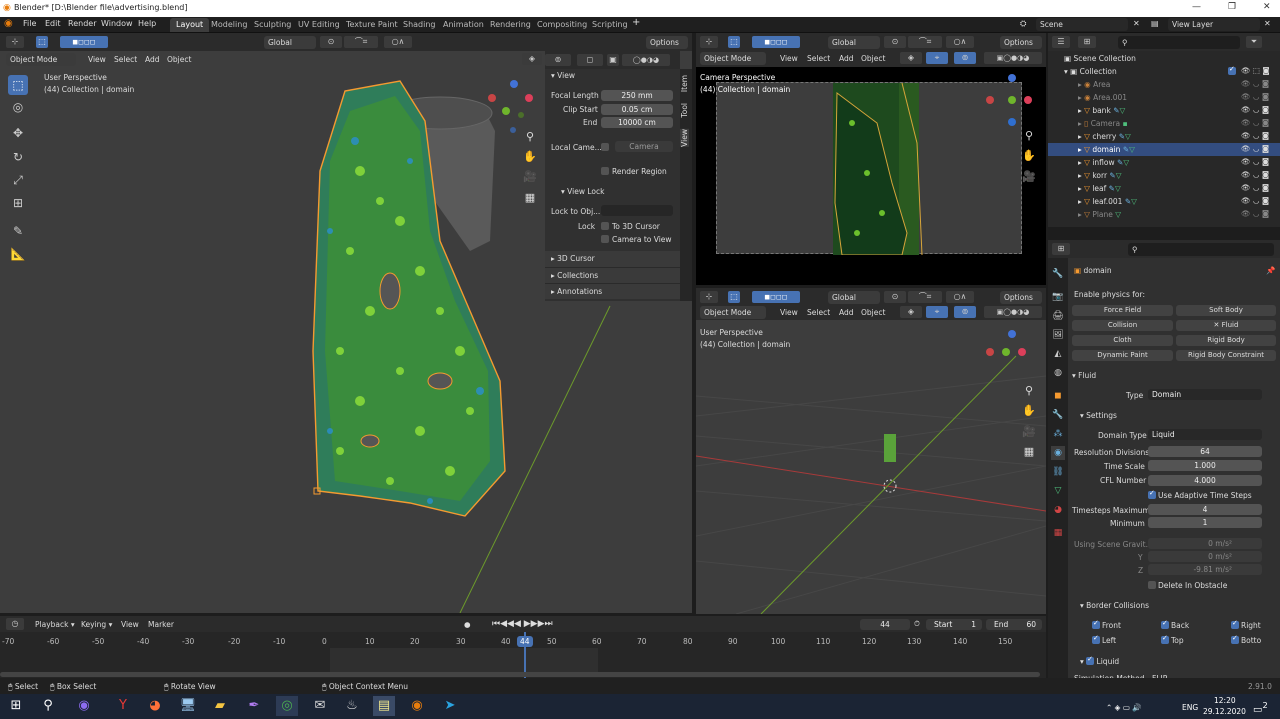  I want to click on cam-mode-dropdown: Object Mode, so click(733, 58).